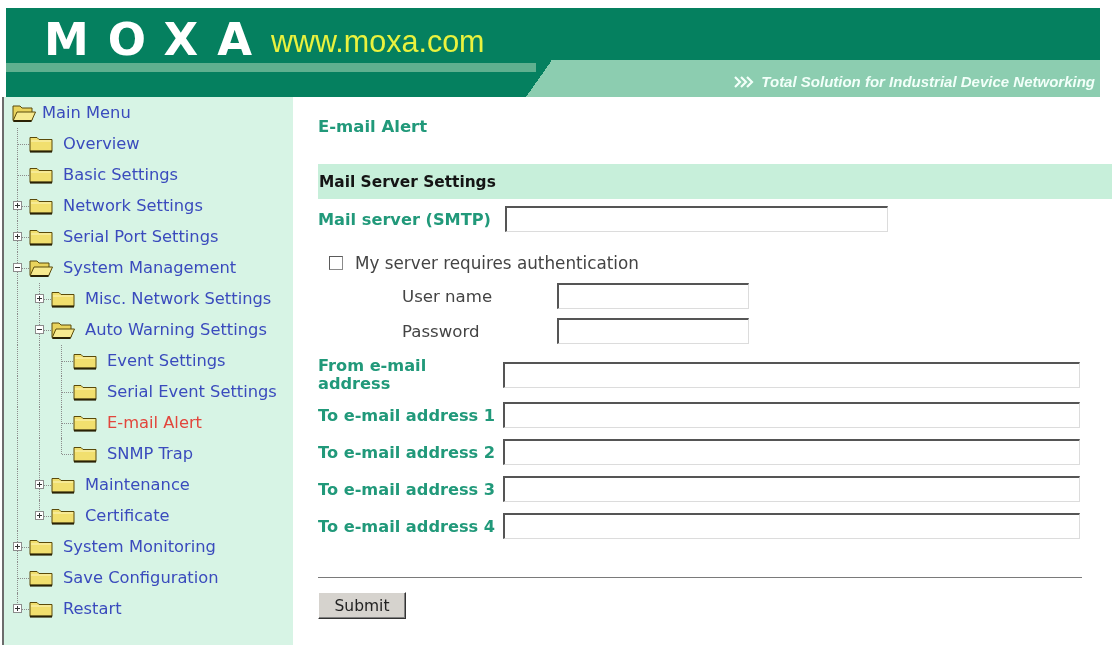 Image resolution: width=1112 pixels, height=645 pixels. What do you see at coordinates (447, 296) in the screenshot?
I see `field-label: User name` at bounding box center [447, 296].